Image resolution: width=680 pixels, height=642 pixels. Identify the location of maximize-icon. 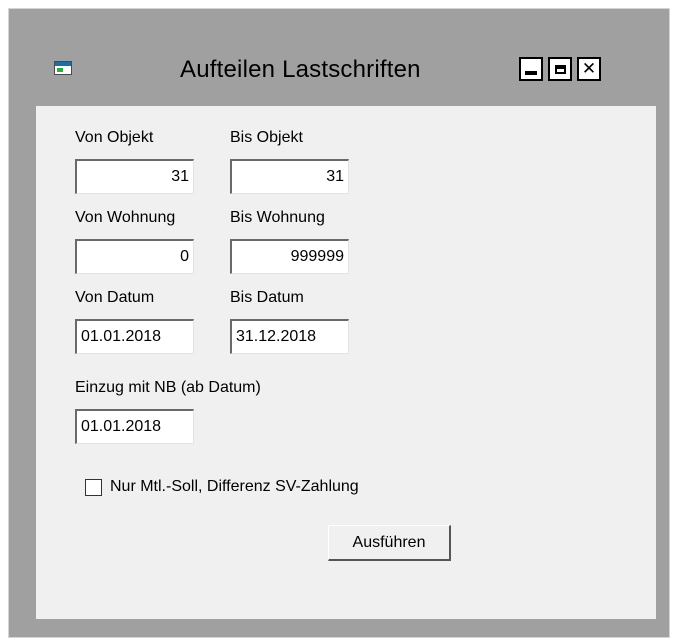
(560, 69).